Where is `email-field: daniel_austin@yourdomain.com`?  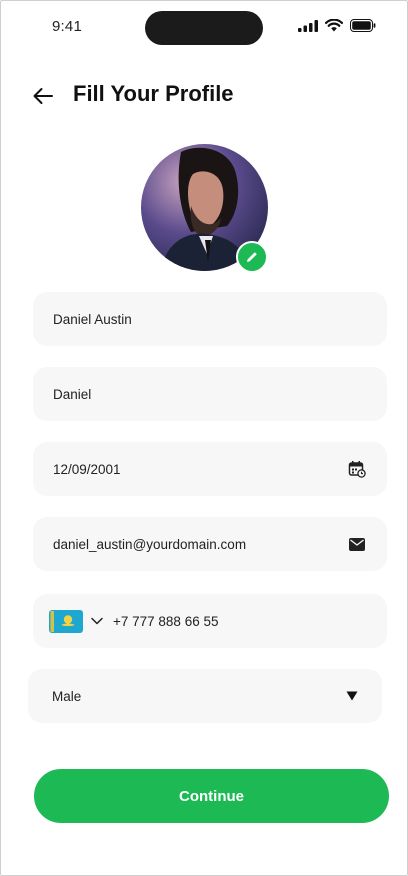
email-field: daniel_austin@yourdomain.com is located at coordinates (210, 544).